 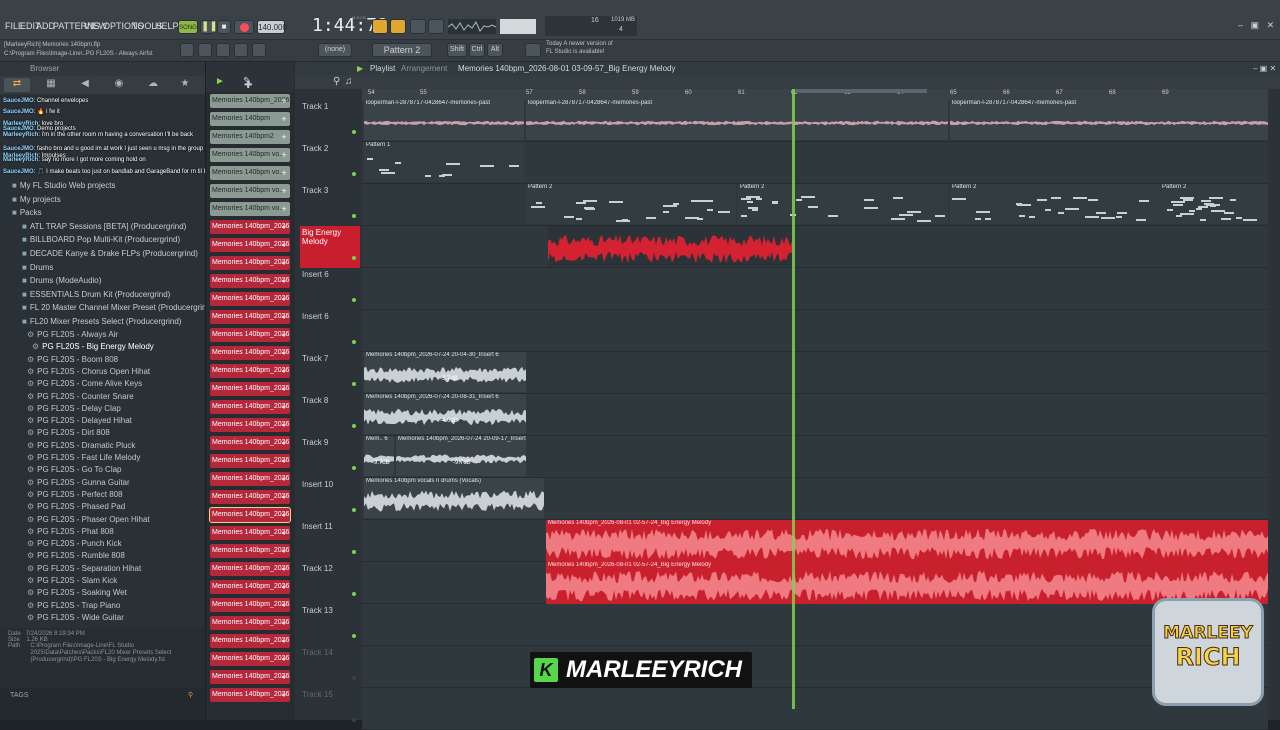 I want to click on browser-preset: ⚙ PG FL20S - Dramatic Pluck, so click(x=81, y=446).